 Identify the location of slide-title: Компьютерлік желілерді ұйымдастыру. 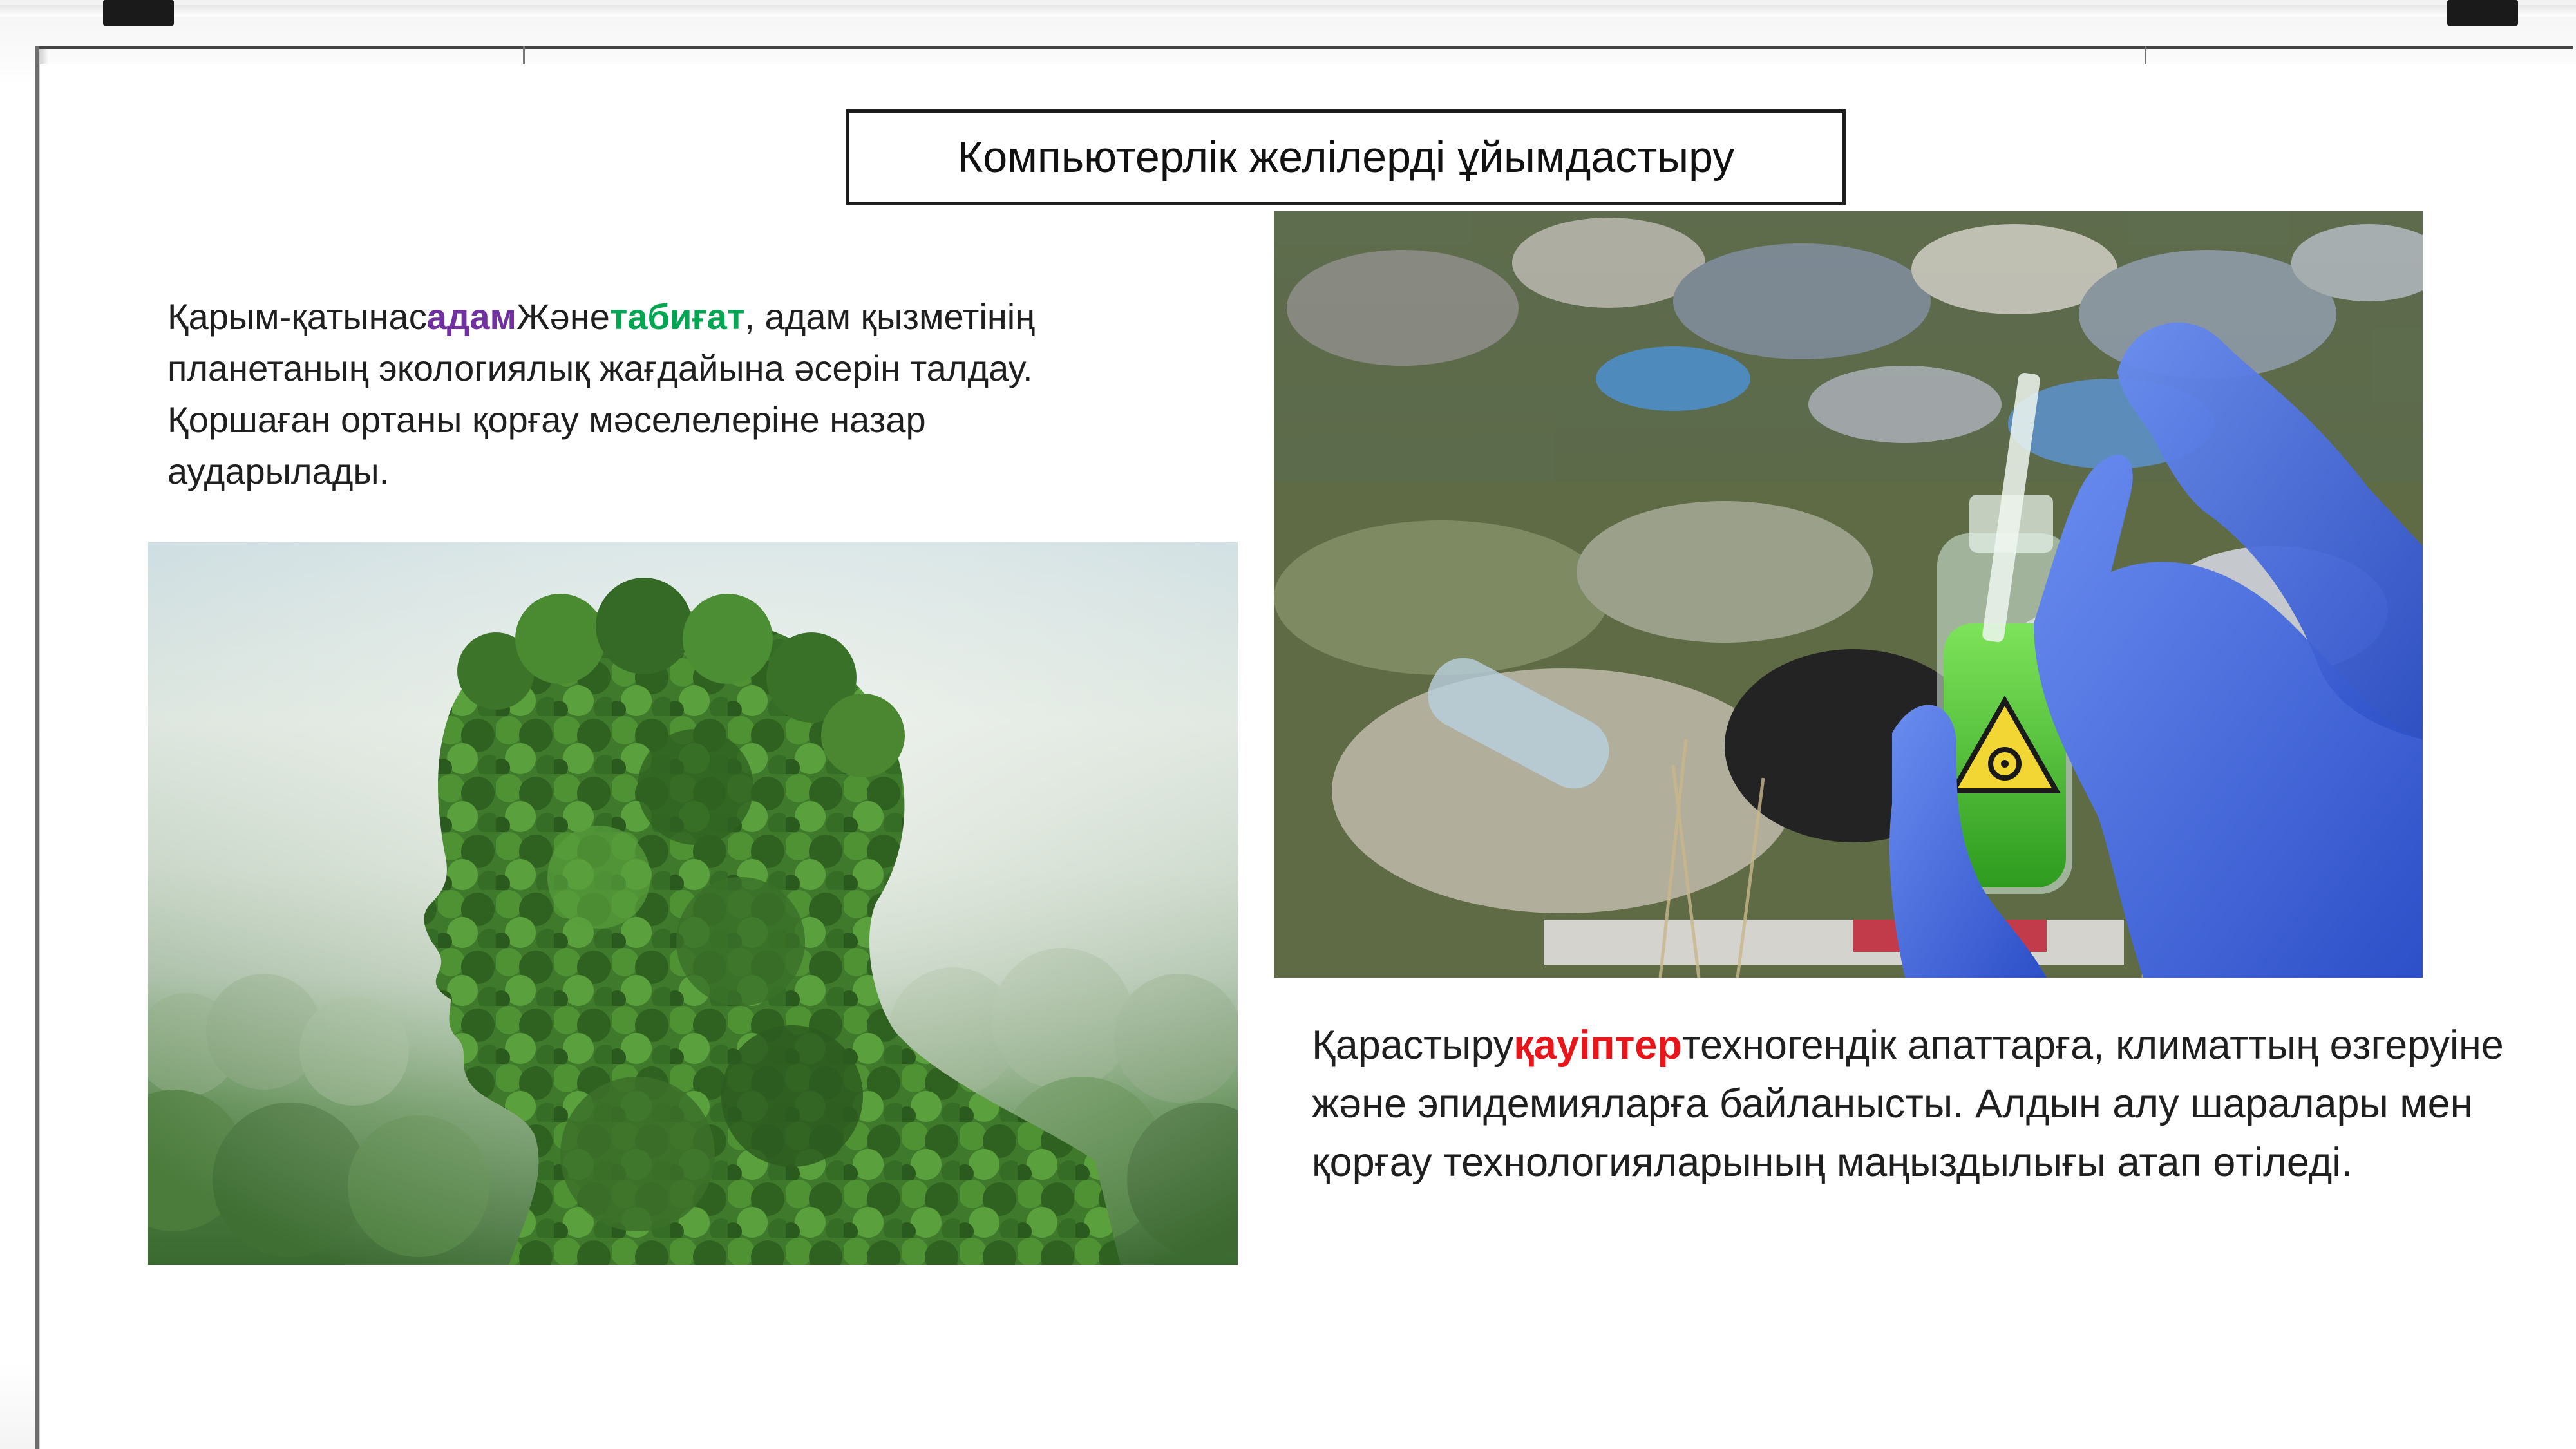
(1346, 157).